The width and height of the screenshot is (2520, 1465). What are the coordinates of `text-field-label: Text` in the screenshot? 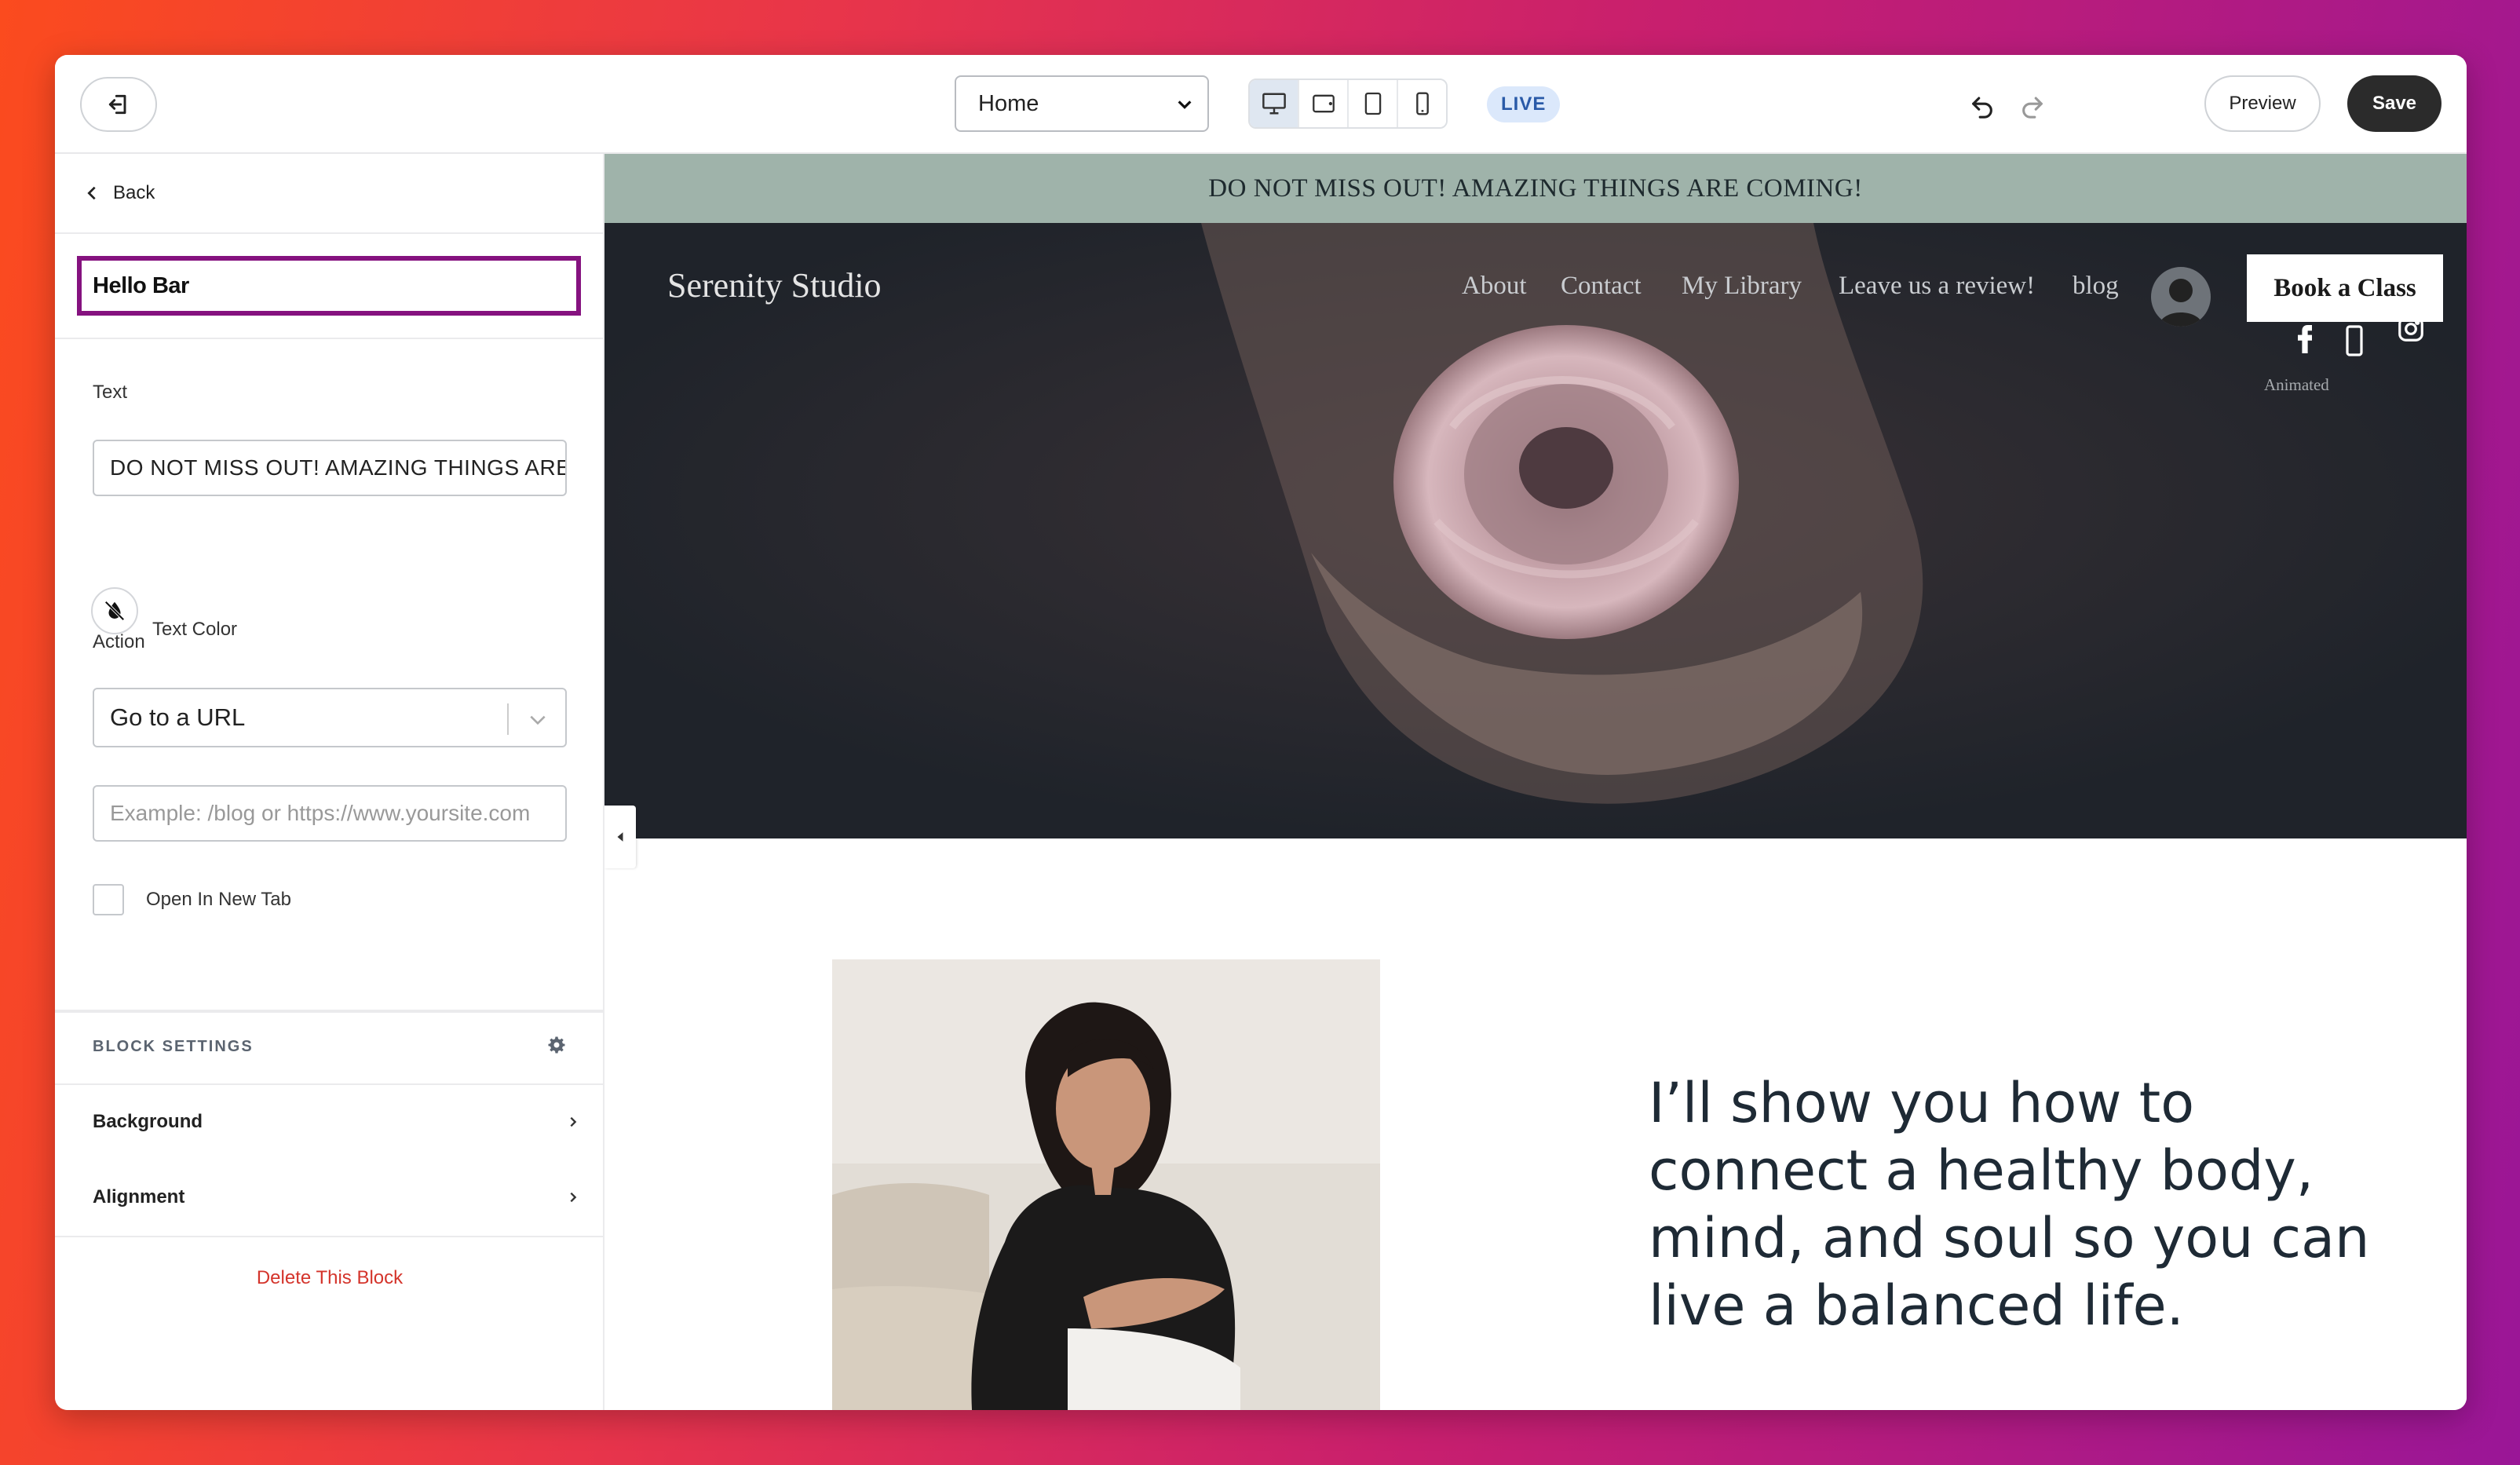 It's located at (110, 392).